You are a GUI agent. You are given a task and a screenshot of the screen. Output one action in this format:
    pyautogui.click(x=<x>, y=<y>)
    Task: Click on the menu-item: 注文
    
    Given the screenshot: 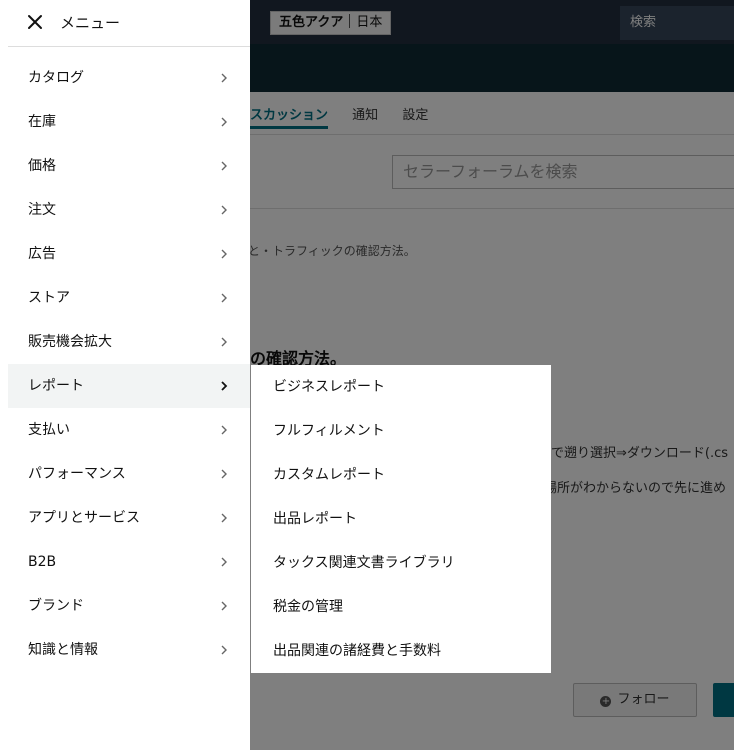 What is the action you would take?
    pyautogui.click(x=129, y=210)
    